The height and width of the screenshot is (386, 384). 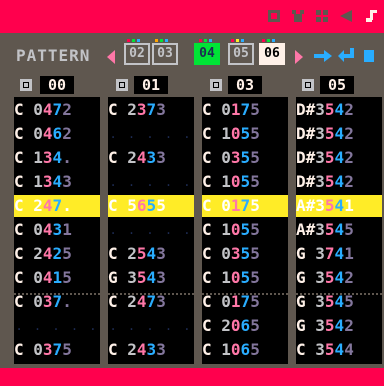 What do you see at coordinates (346, 16) in the screenshot?
I see `sfx-icon` at bounding box center [346, 16].